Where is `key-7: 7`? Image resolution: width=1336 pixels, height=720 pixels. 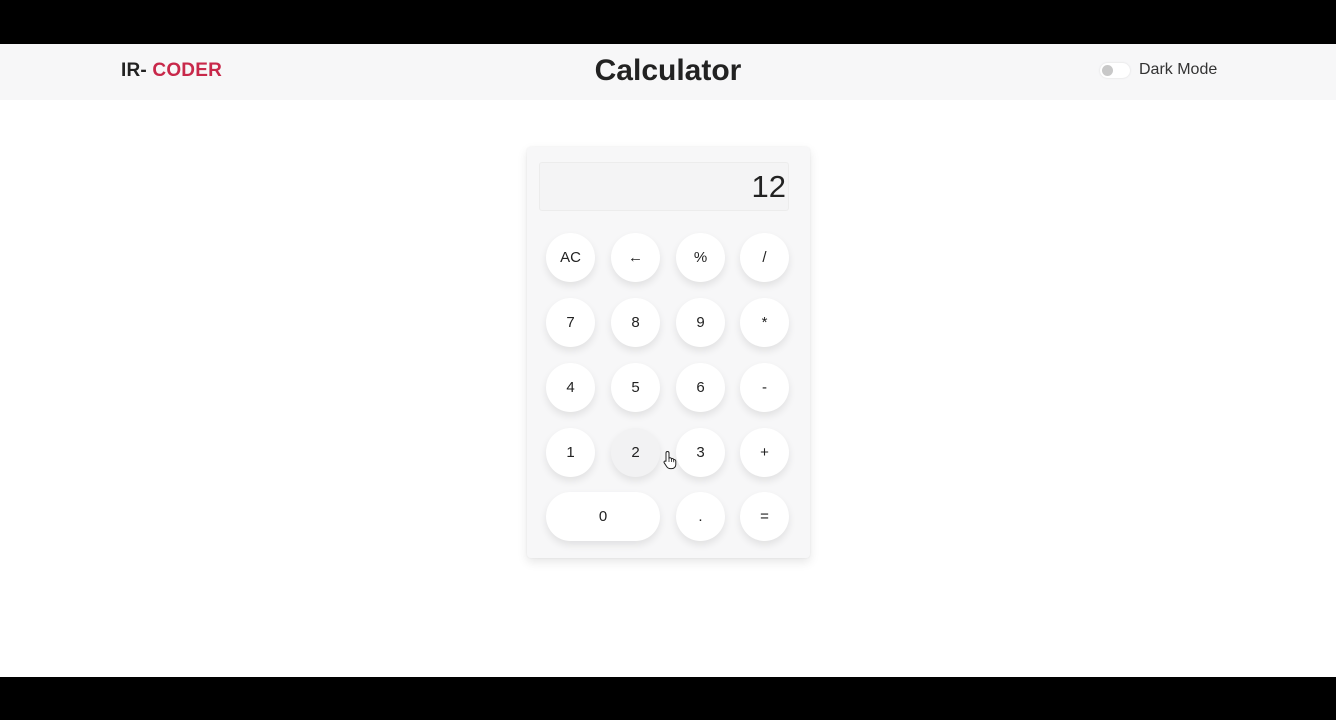 key-7: 7 is located at coordinates (570, 322).